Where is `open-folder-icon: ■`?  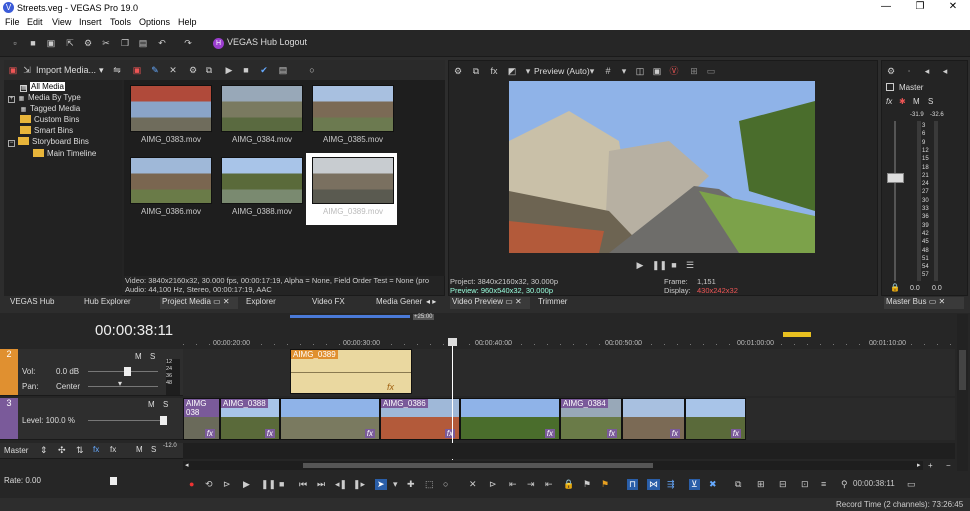 open-folder-icon: ■ is located at coordinates (33, 43).